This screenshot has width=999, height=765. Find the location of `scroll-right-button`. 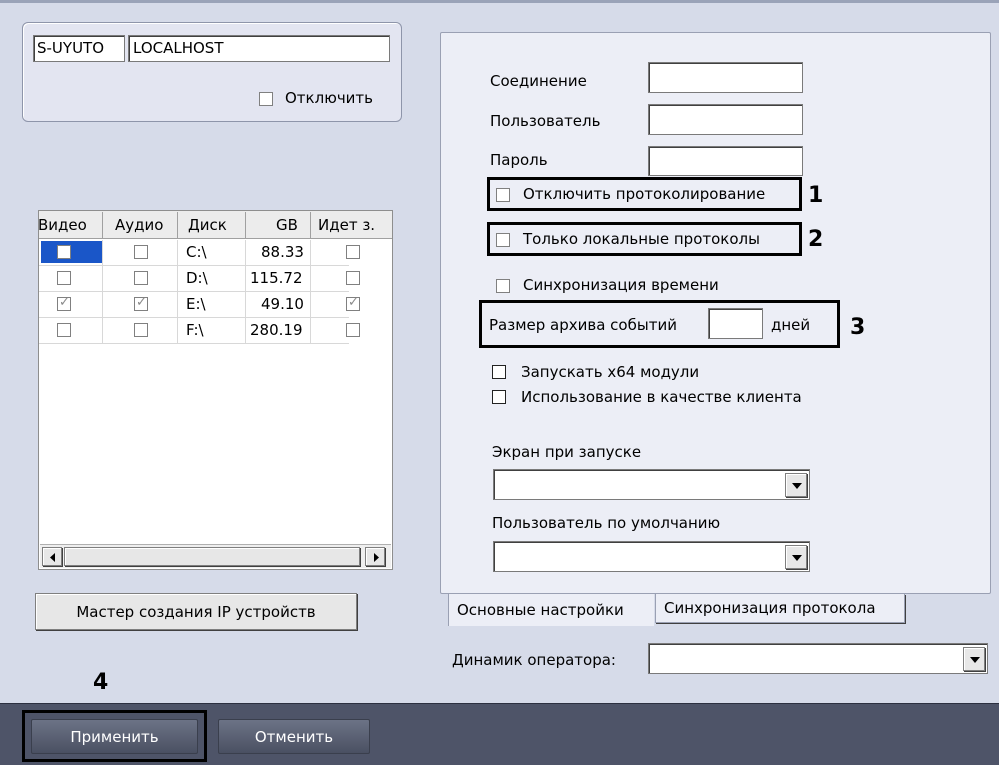

scroll-right-button is located at coordinates (375, 556).